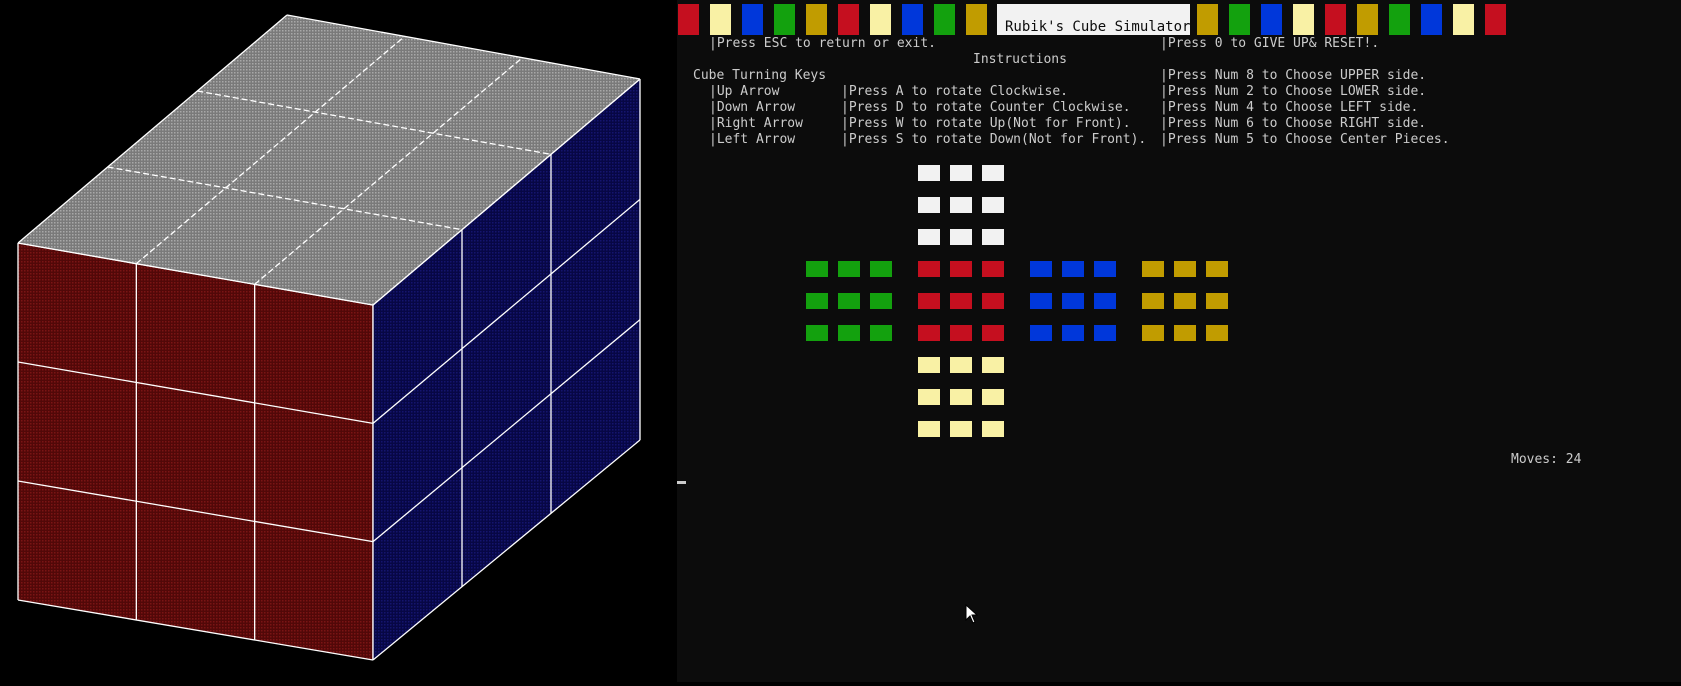  I want to click on key-num2: |Press Num 2 to Choose LOWER side., so click(1293, 91).